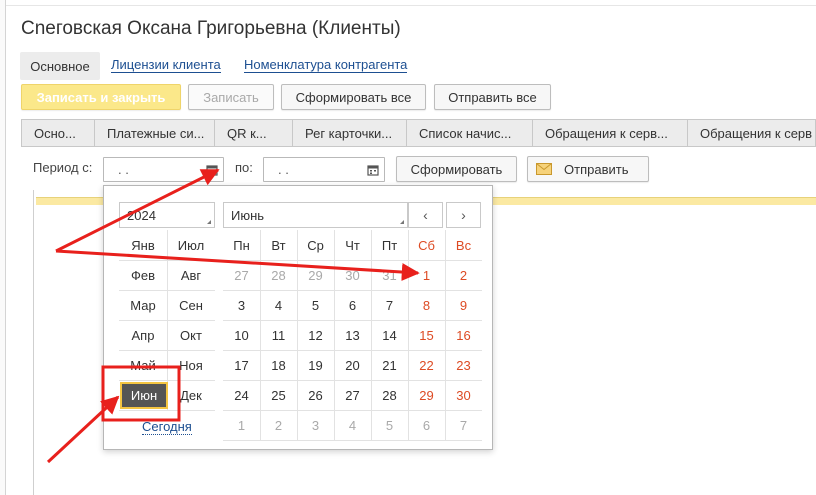 The width and height of the screenshot is (816, 495). What do you see at coordinates (315, 395) in the screenshot?
I see `day-cell: 26` at bounding box center [315, 395].